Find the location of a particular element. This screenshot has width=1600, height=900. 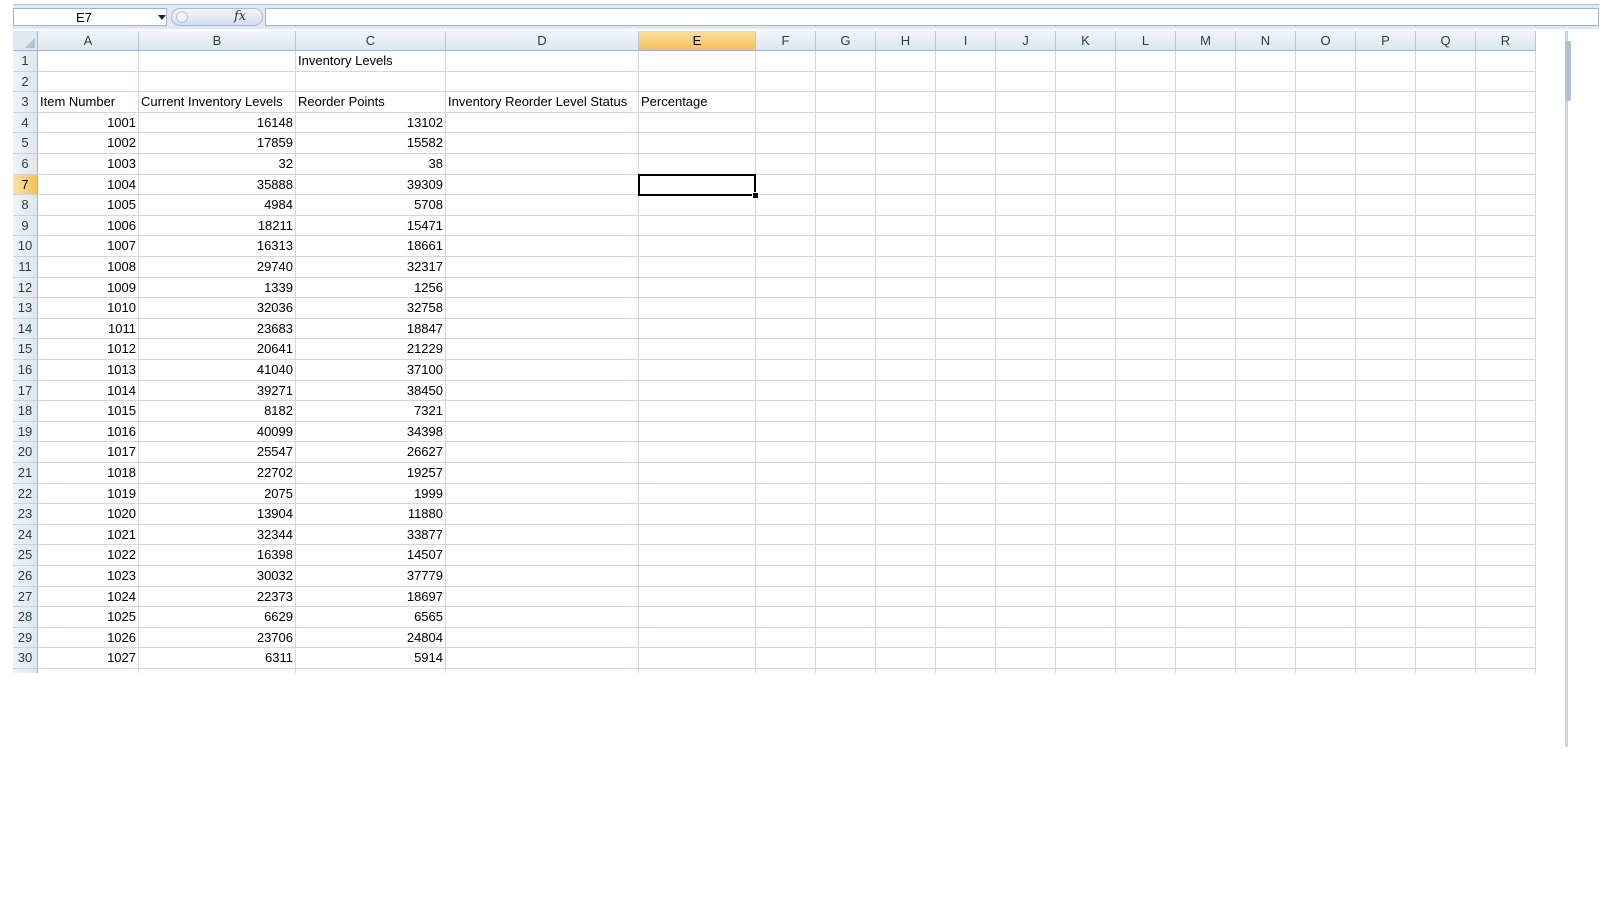

cell-b3: Current Inventory Levels is located at coordinates (217, 102).